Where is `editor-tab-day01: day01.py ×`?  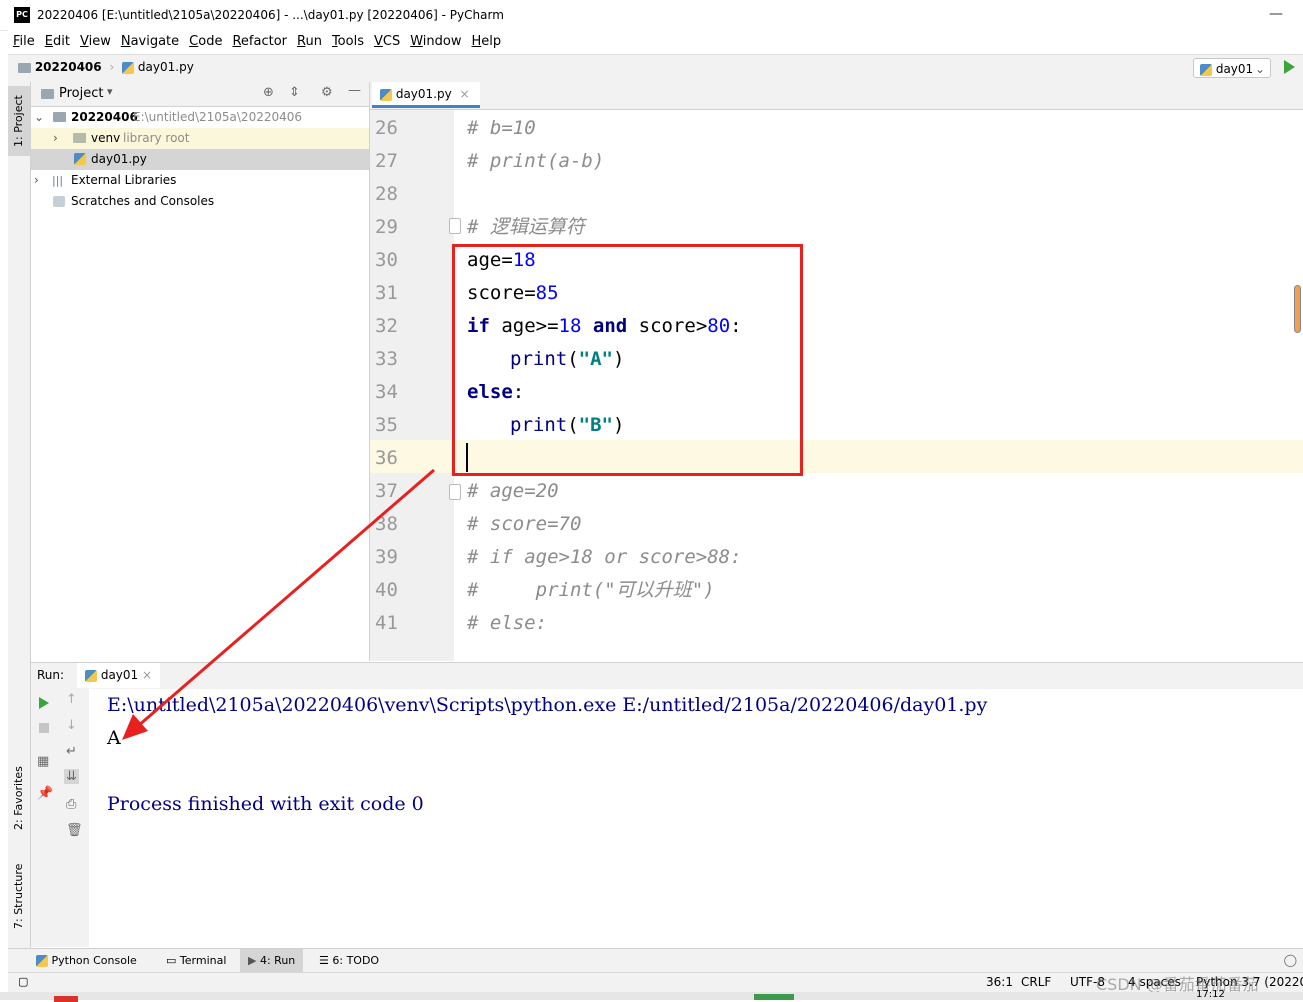
editor-tab-day01: day01.py × is located at coordinates (426, 95).